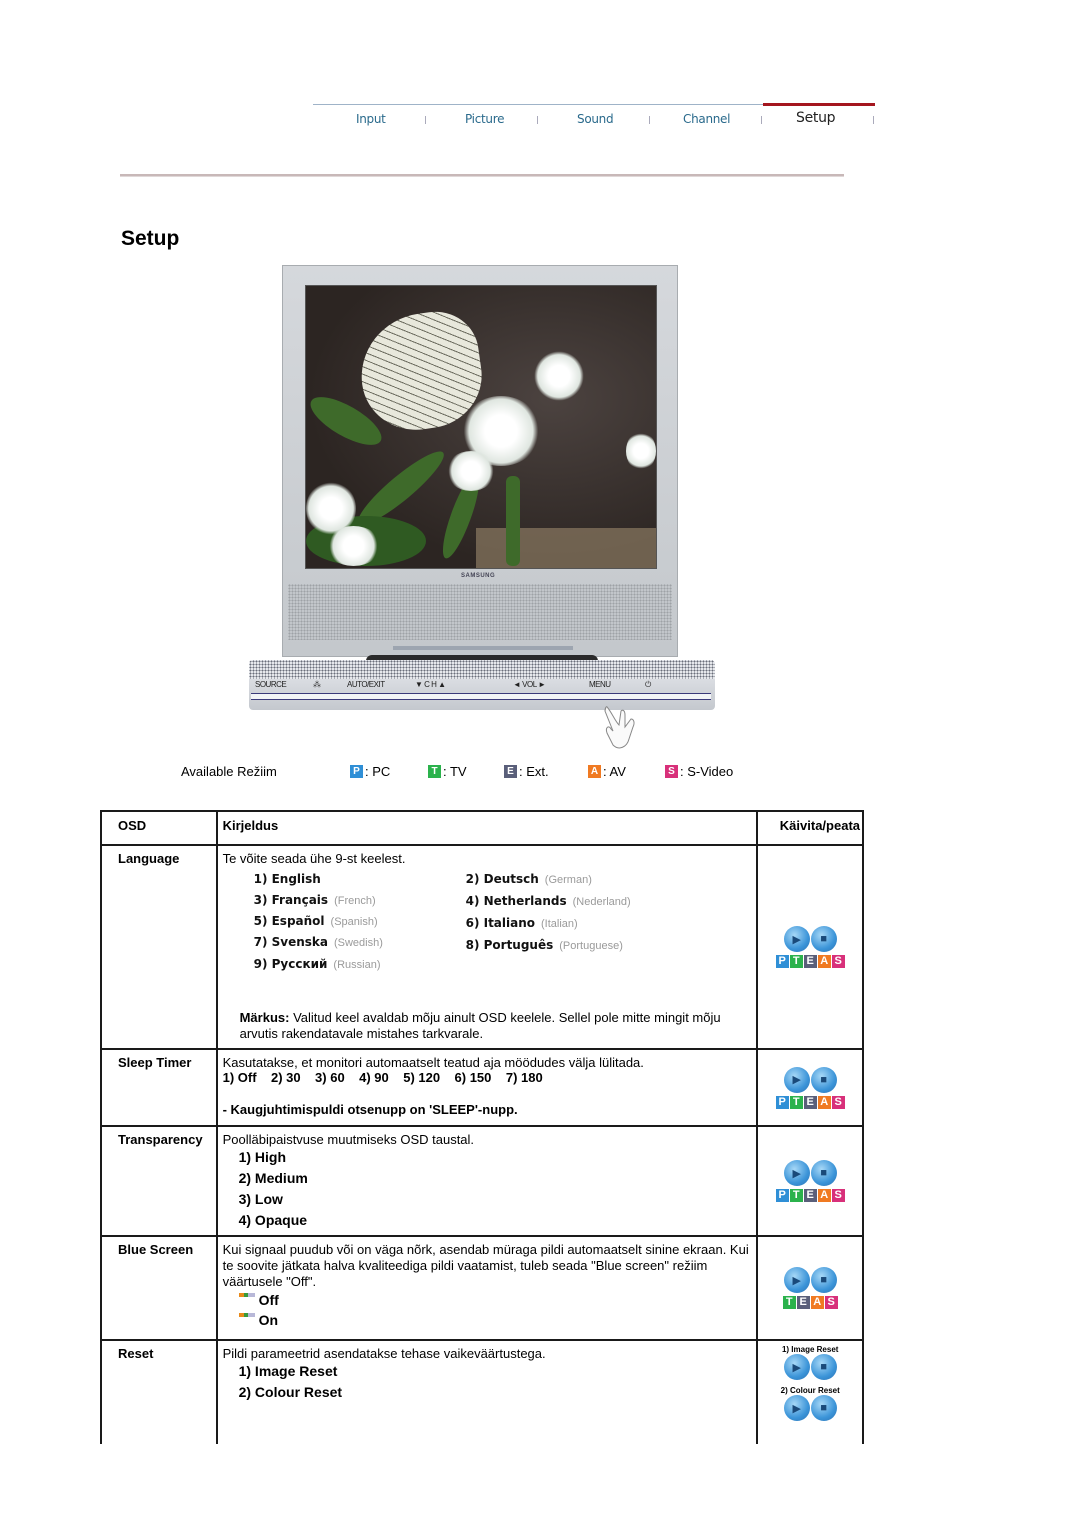  Describe the element at coordinates (487, 828) in the screenshot. I see `header-description: Kirjeldus` at that location.